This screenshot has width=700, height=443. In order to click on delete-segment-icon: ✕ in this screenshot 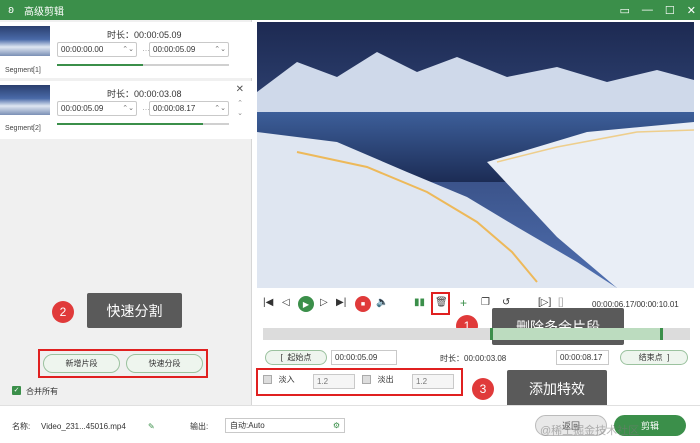, I will do `click(240, 89)`.